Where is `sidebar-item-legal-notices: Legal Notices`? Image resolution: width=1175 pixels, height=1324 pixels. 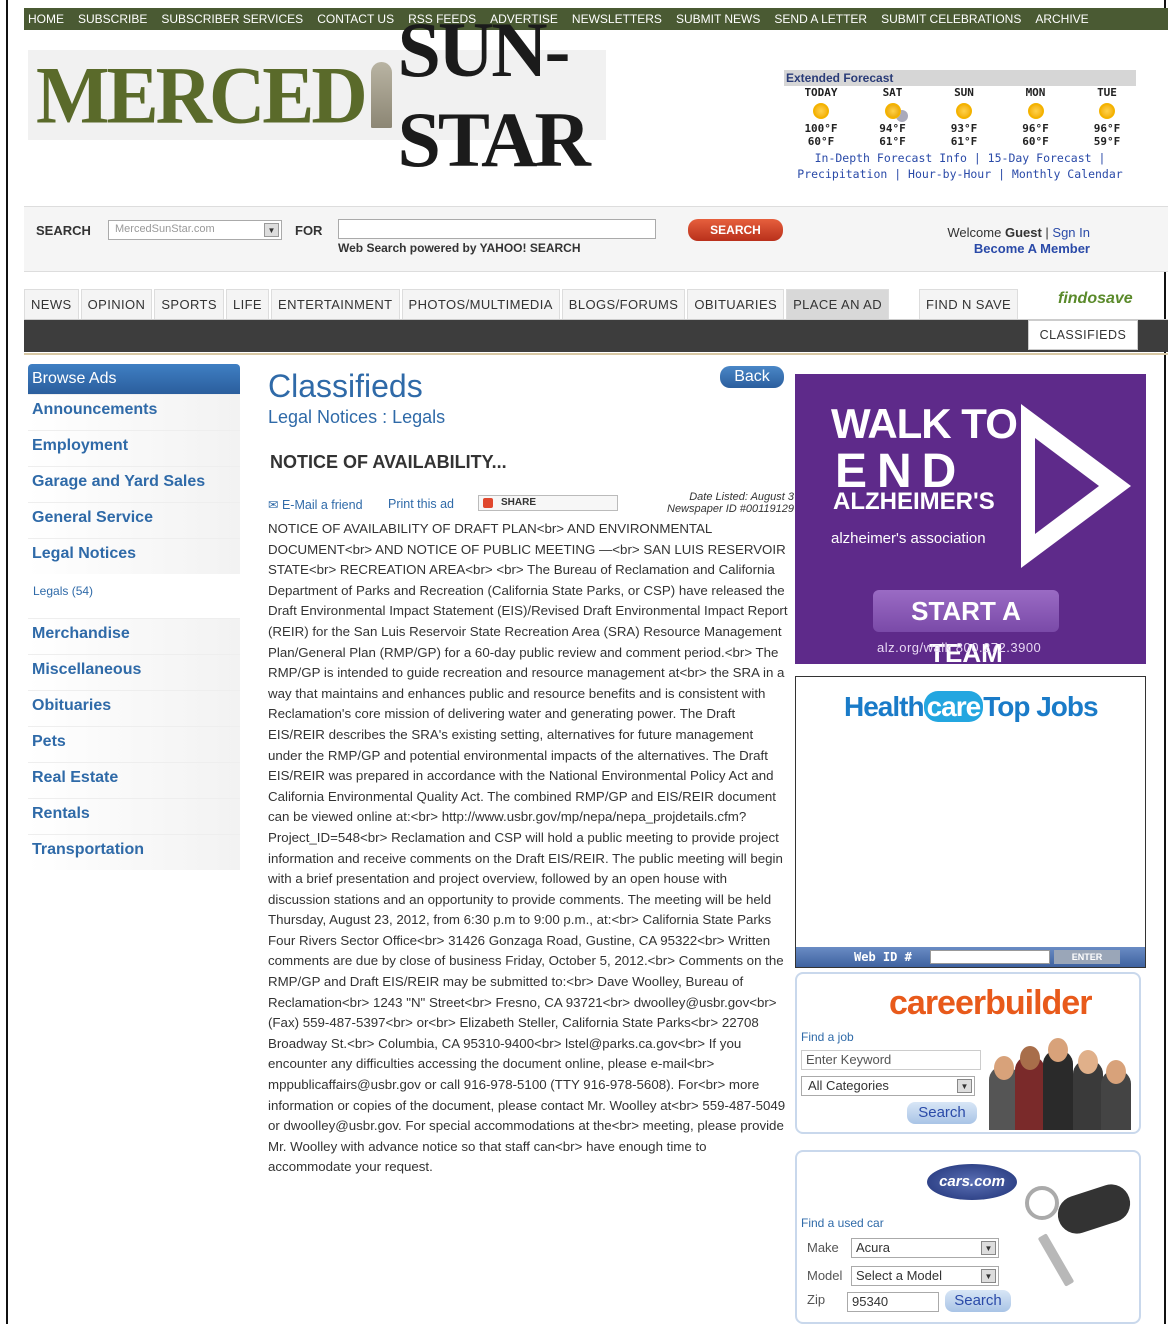
sidebar-item-legal-notices: Legal Notices is located at coordinates (134, 556).